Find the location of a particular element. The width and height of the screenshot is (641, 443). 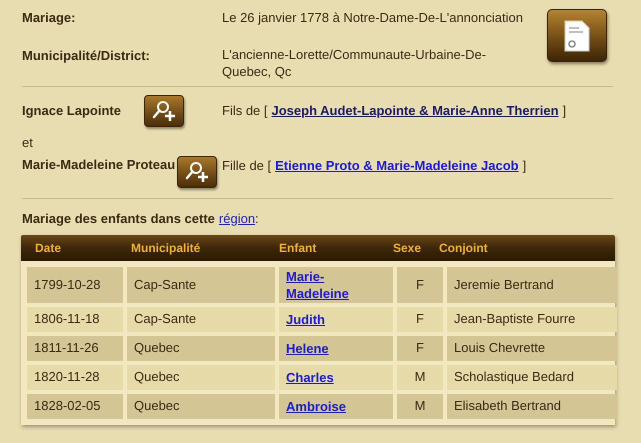

child-link: Ambroise is located at coordinates (316, 406).